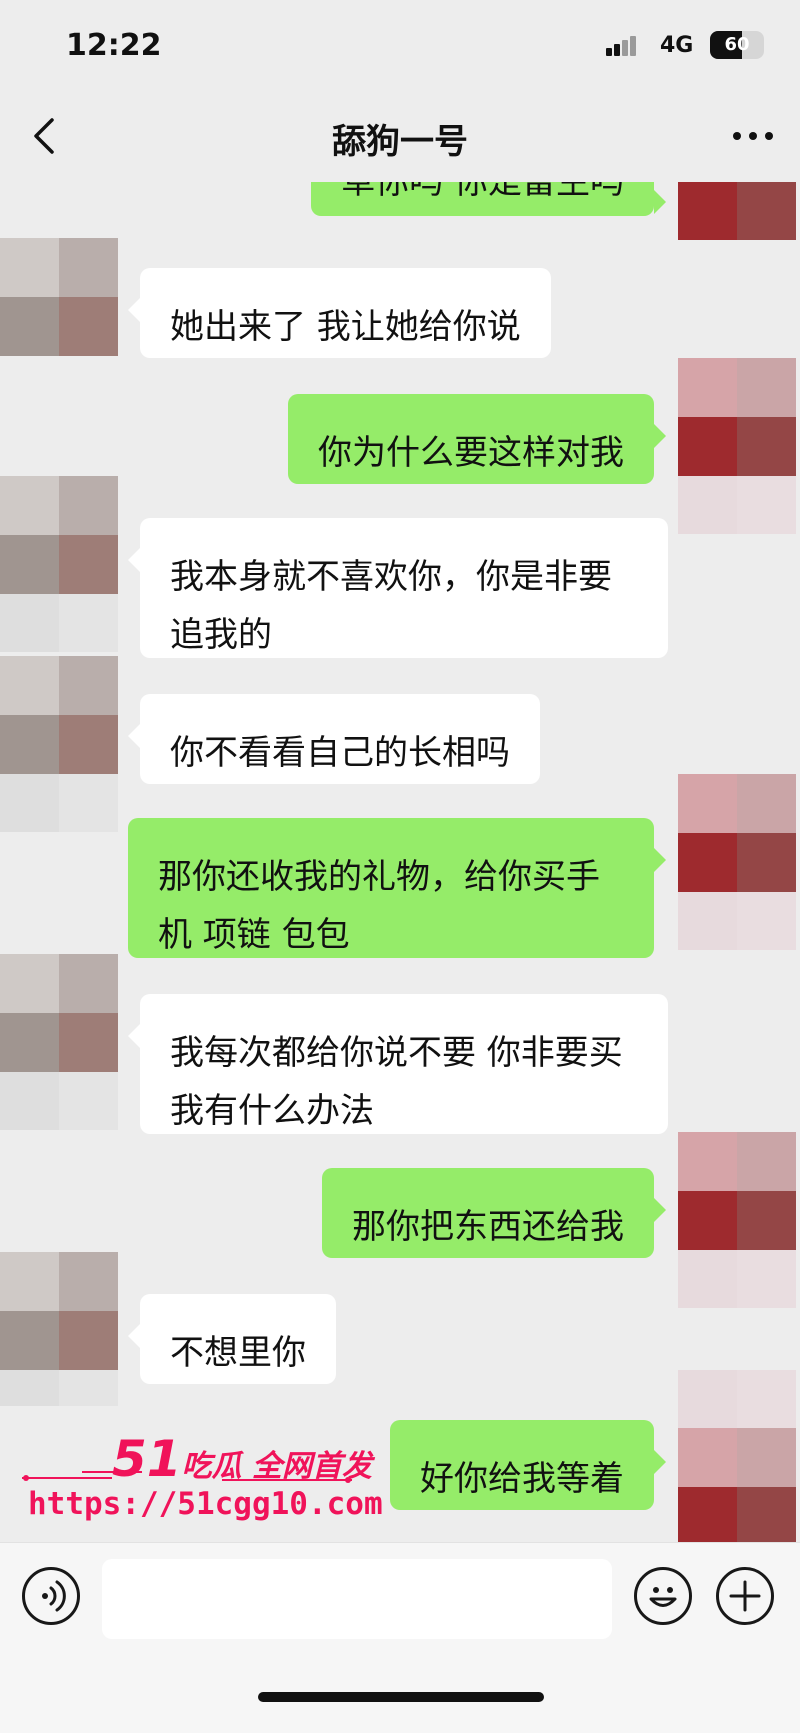 The height and width of the screenshot is (1733, 800). I want to click on network-type: 4G, so click(677, 45).